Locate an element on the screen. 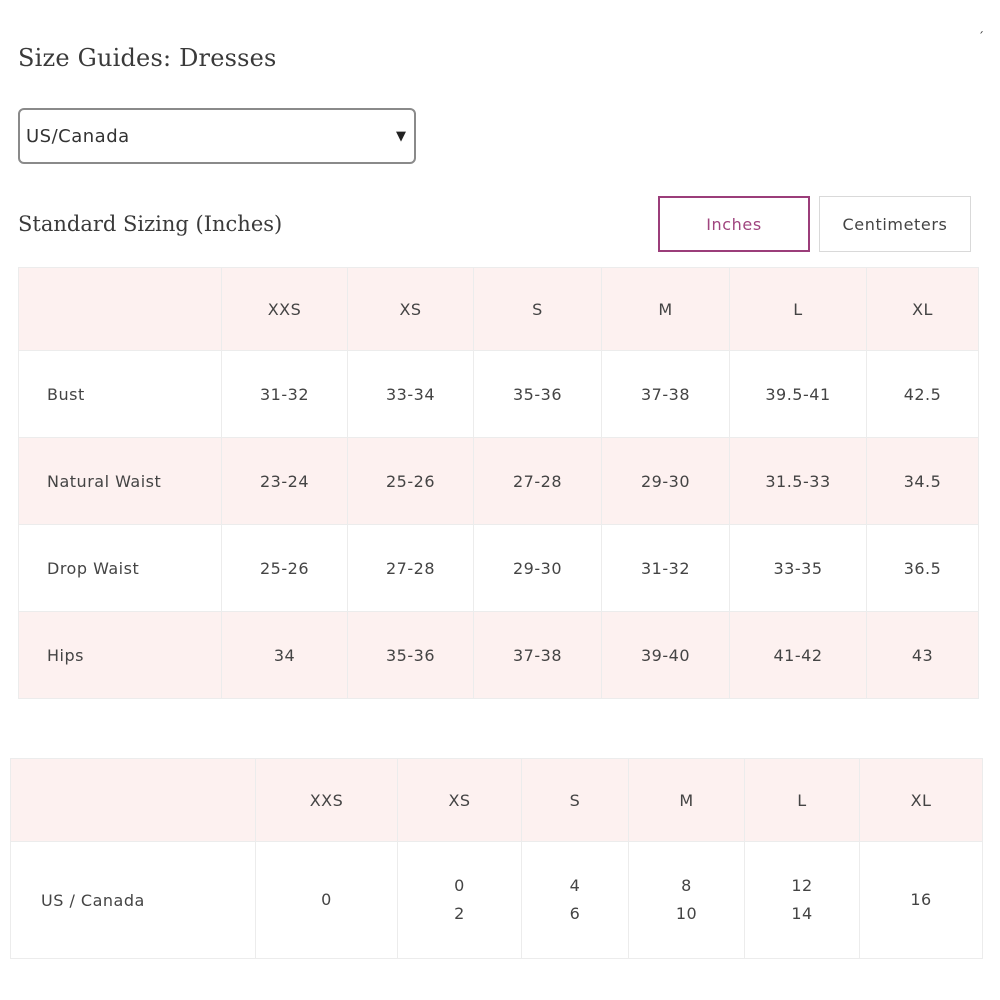  table-cell: 16 is located at coordinates (921, 900).